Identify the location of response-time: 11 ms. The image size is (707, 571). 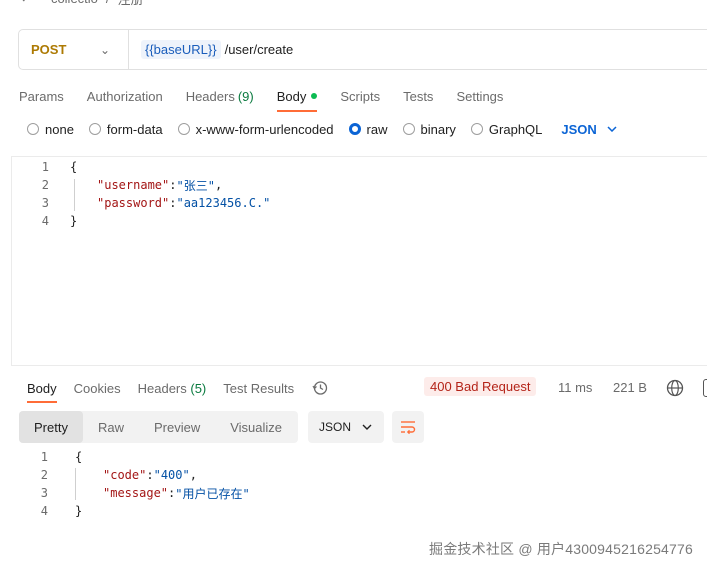
(575, 387).